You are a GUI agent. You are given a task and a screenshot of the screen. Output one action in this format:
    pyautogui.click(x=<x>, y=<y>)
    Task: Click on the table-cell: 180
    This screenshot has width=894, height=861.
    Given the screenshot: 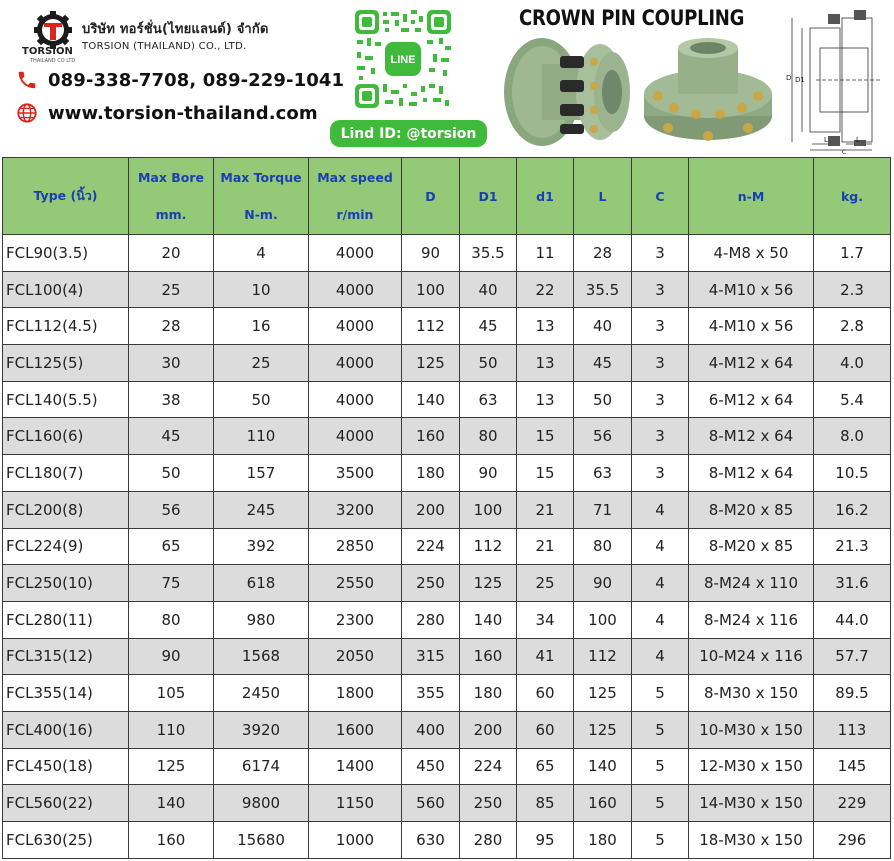 What is the action you would take?
    pyautogui.click(x=430, y=473)
    